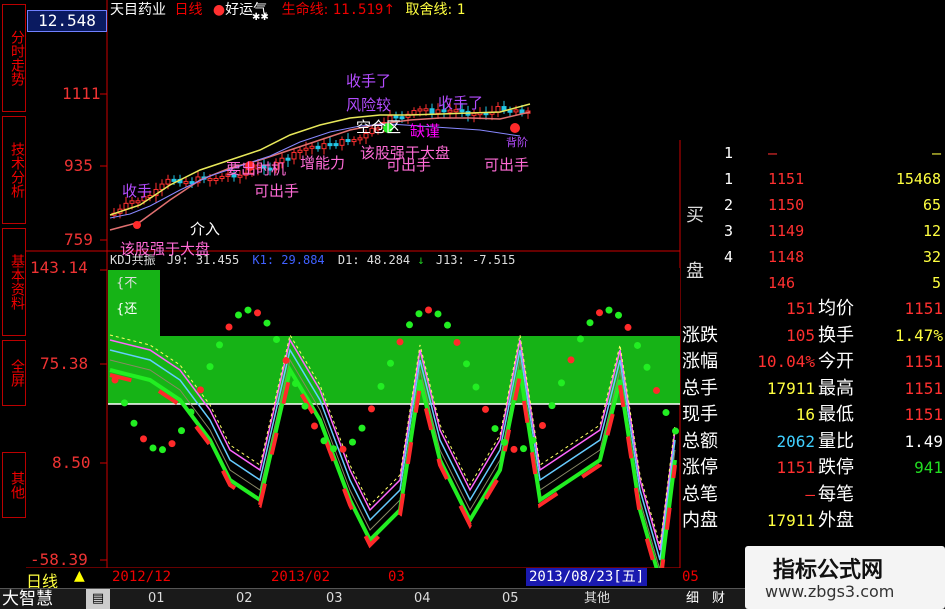 The height and width of the screenshot is (609, 945). Describe the element at coordinates (362, 579) in the screenshot. I see `time-axis: 日线 ▲ 2012/12 2013/02 03 2013/08/23[五] 05` at that location.